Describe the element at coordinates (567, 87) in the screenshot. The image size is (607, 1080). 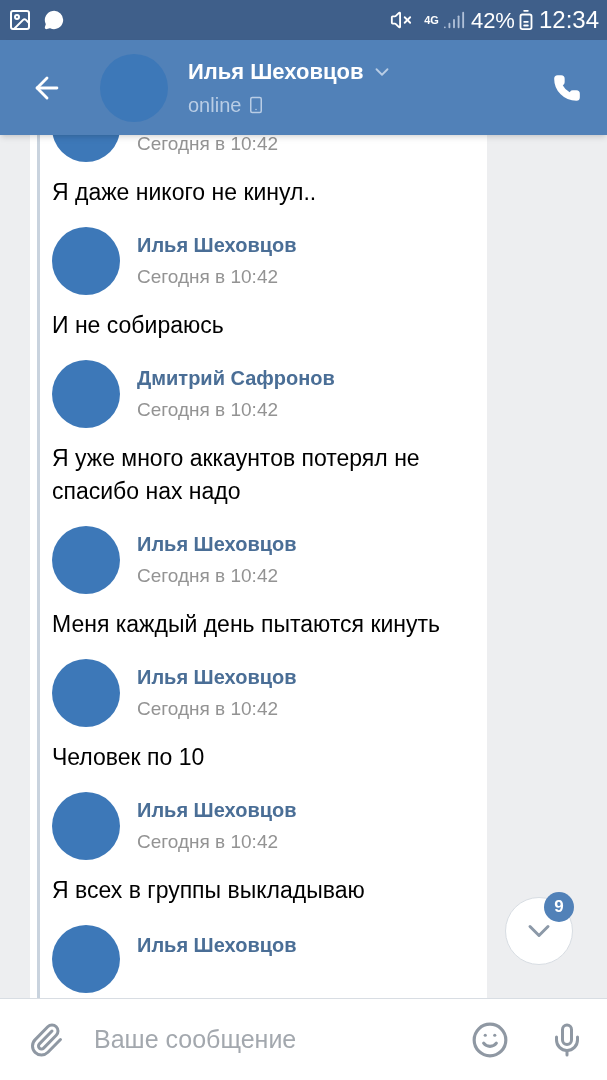
I see `call-button` at that location.